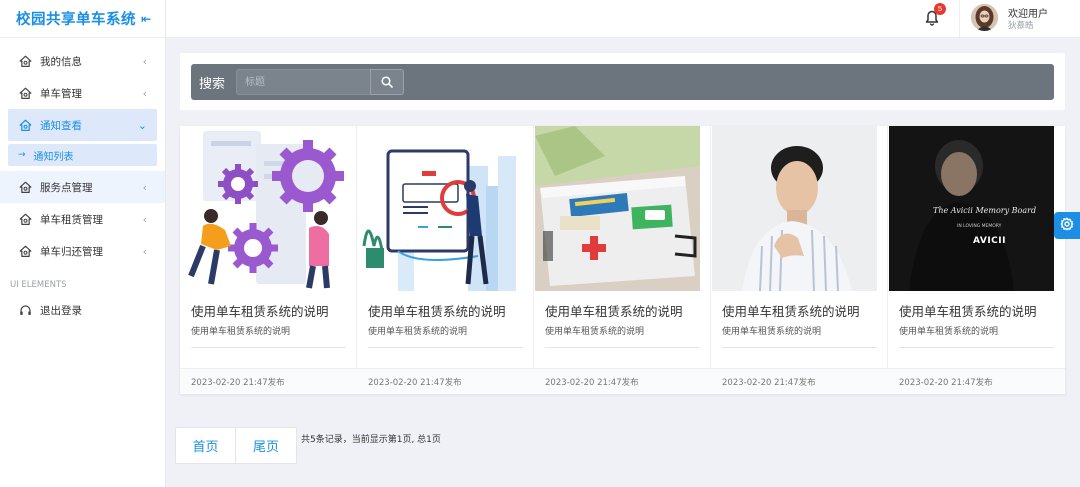 The height and width of the screenshot is (487, 1080). What do you see at coordinates (1021, 26) in the screenshot?
I see `user-name: 狄慕皓` at bounding box center [1021, 26].